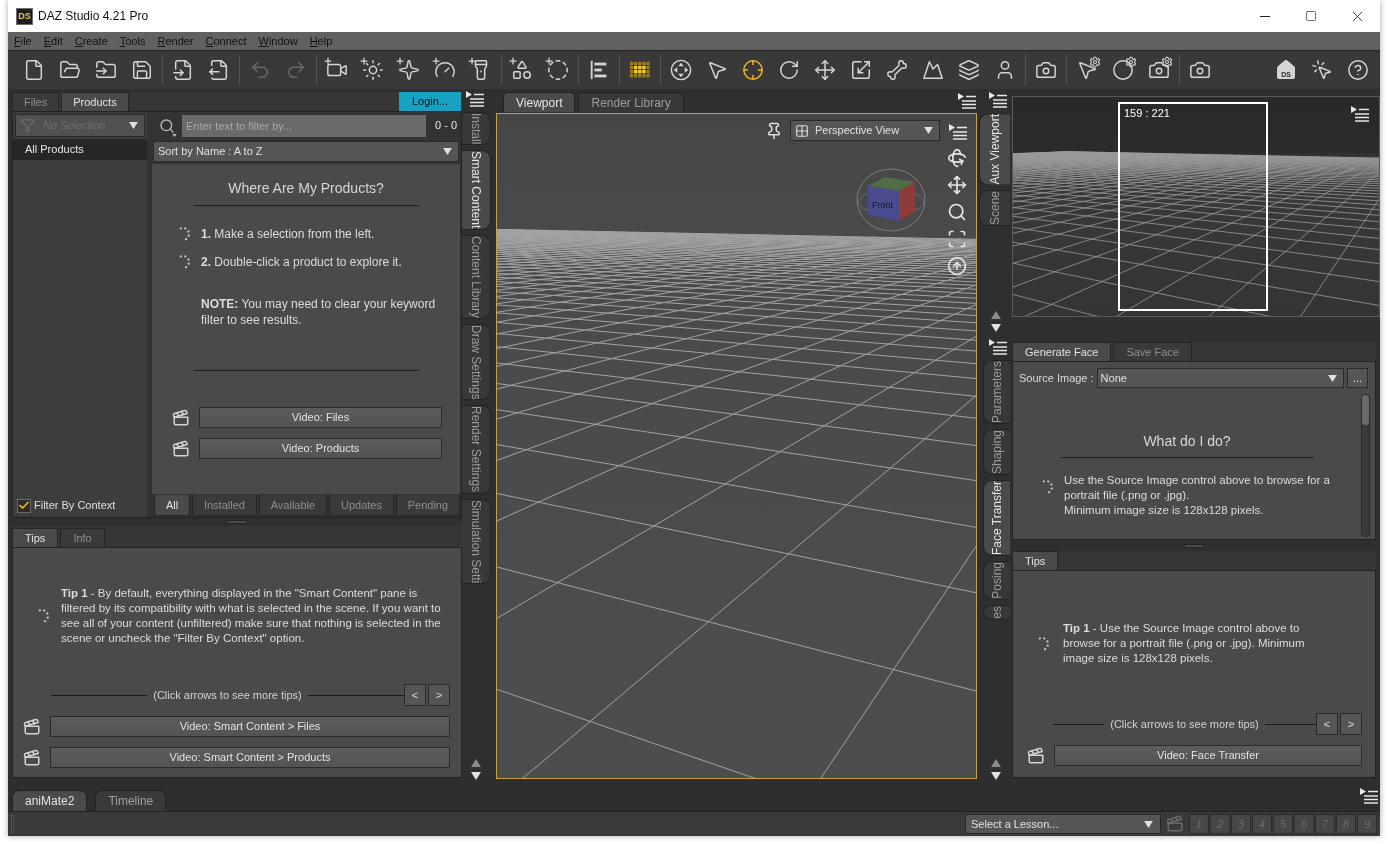 This screenshot has width=1388, height=844. Describe the element at coordinates (250, 726) in the screenshot. I see `video-button: Video: Smart Content > Files` at that location.